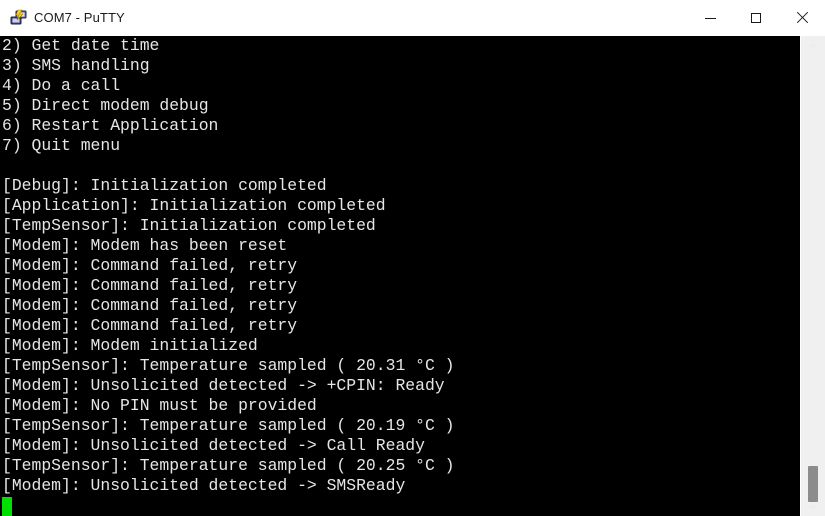 The width and height of the screenshot is (825, 516). What do you see at coordinates (812, 276) in the screenshot?
I see `terminal-scrollbar` at bounding box center [812, 276].